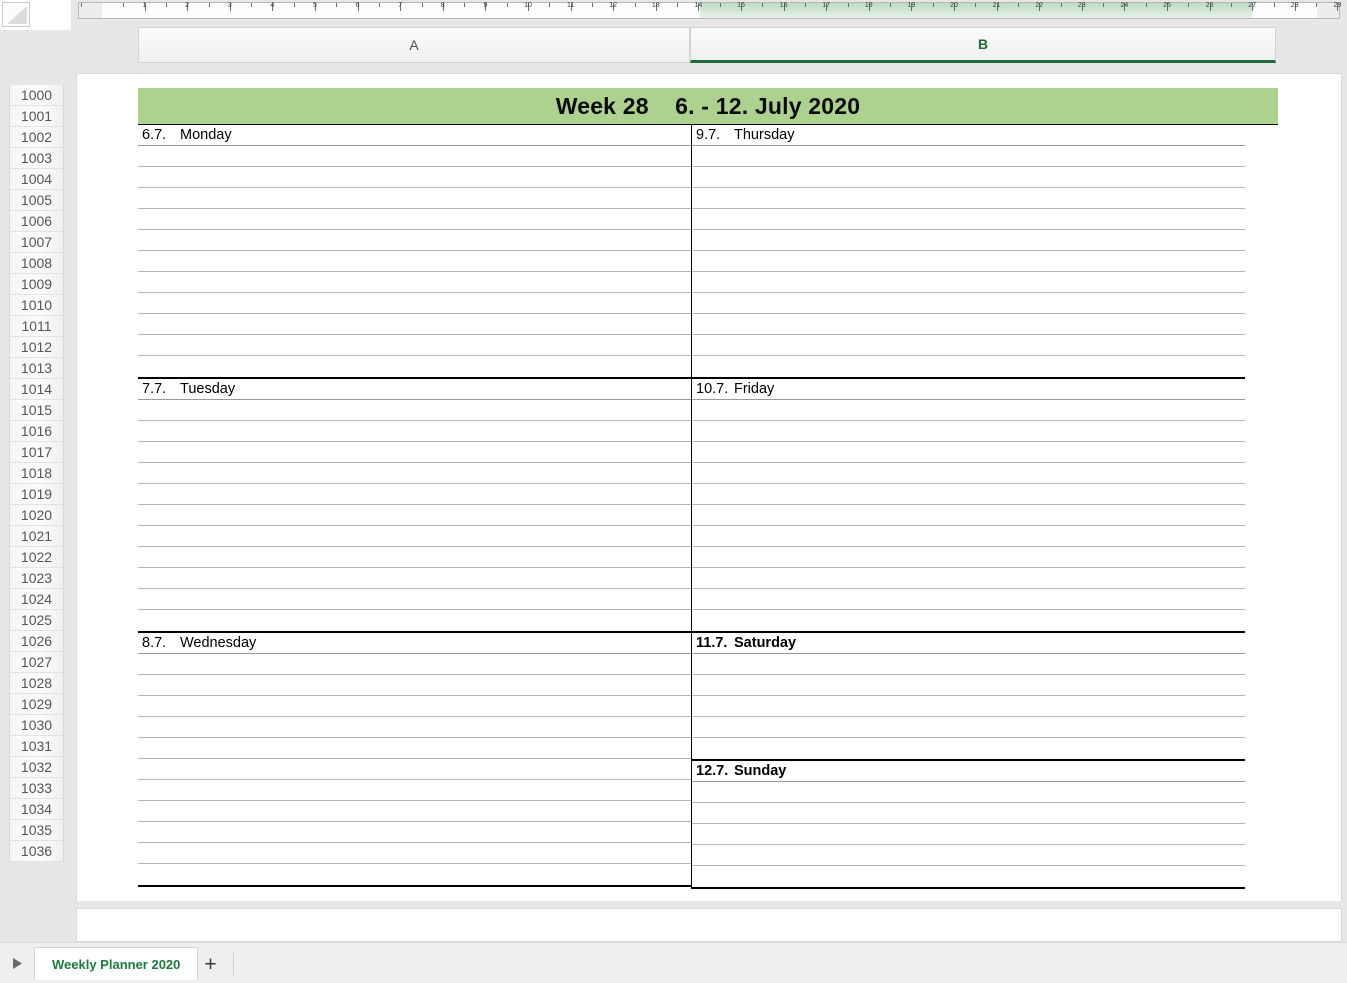 This screenshot has width=1347, height=983. What do you see at coordinates (36, 746) in the screenshot?
I see `row-header: 1031` at bounding box center [36, 746].